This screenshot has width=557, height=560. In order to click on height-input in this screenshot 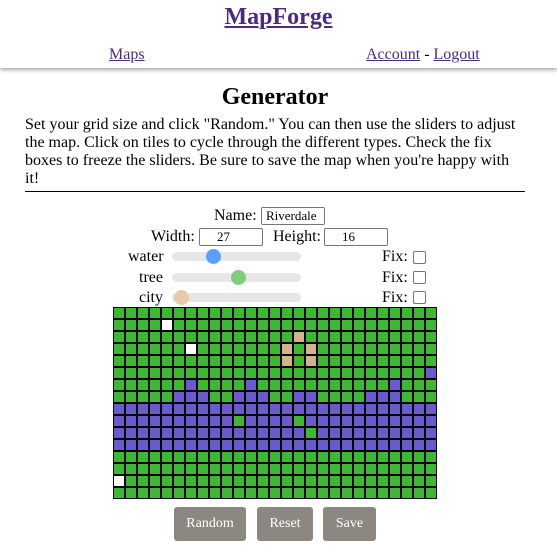, I will do `click(356, 237)`.